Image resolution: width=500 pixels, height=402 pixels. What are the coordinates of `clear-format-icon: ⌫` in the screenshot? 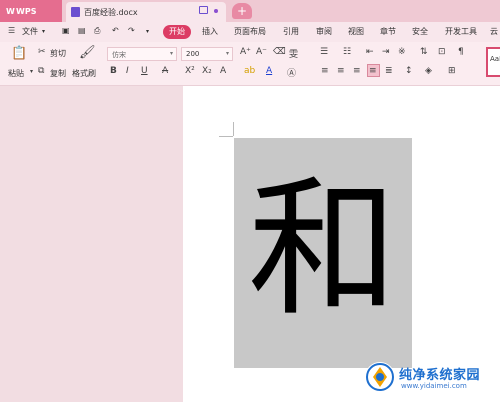 It's located at (279, 52).